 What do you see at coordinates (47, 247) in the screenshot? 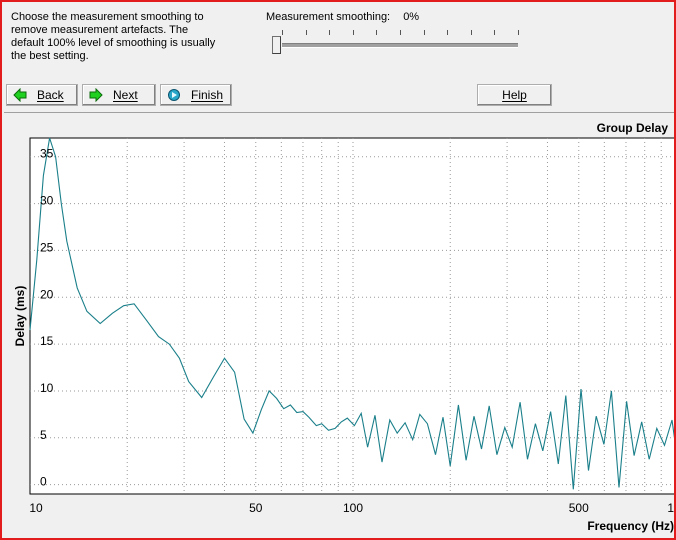
I see `y-tick-label: 25` at bounding box center [47, 247].